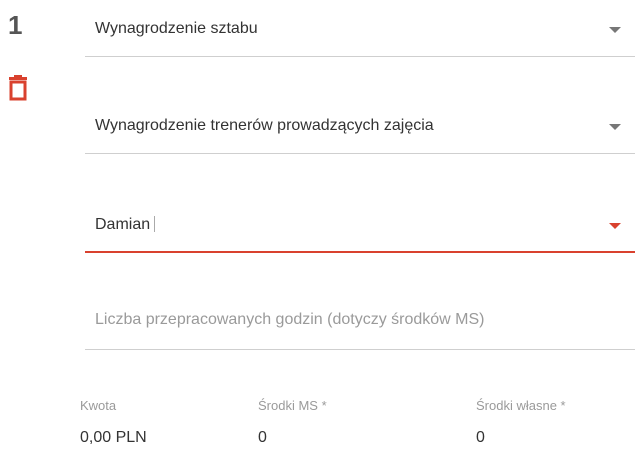  Describe the element at coordinates (155, 224) in the screenshot. I see `text-caret` at that location.